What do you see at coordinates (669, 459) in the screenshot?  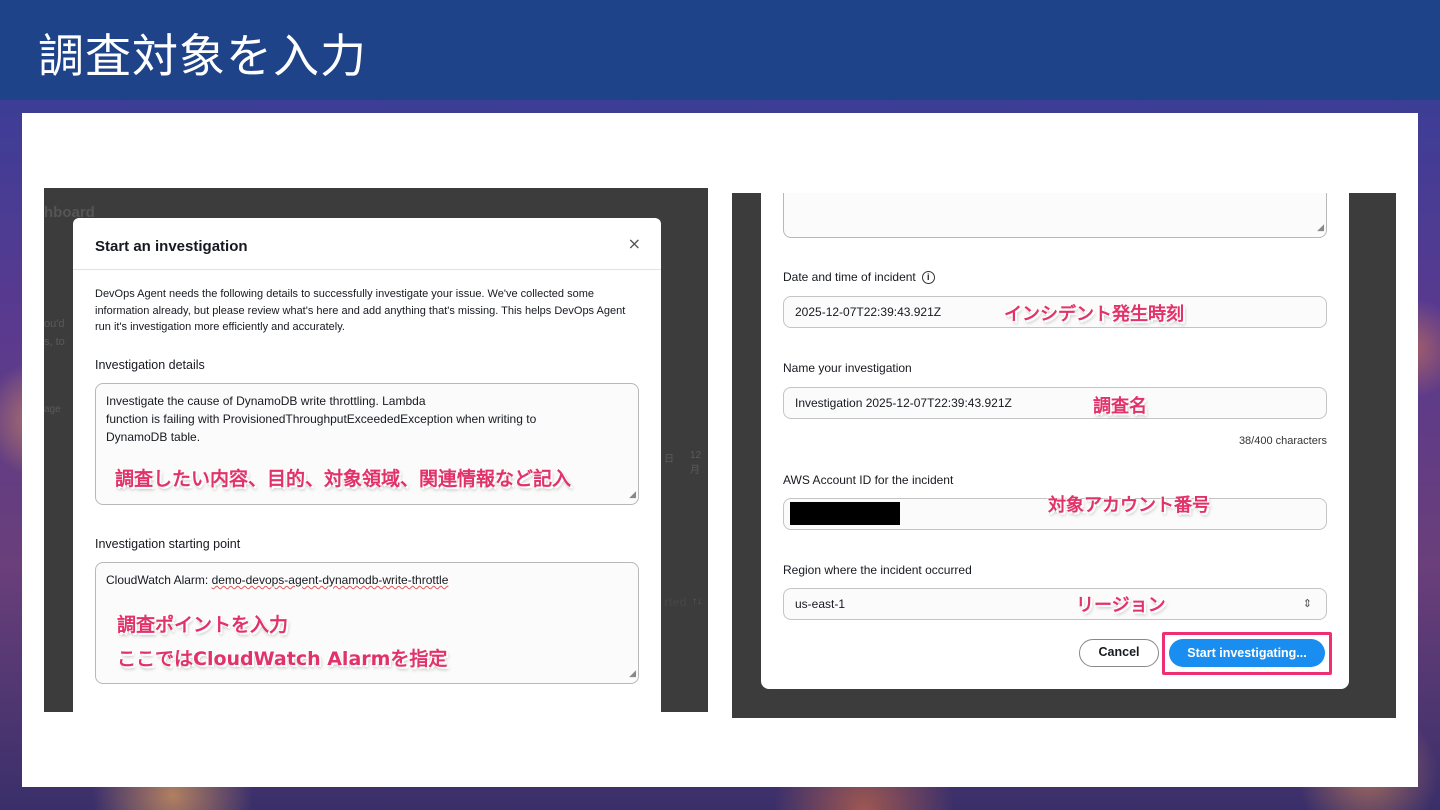 I see `background-fragment: 日` at bounding box center [669, 459].